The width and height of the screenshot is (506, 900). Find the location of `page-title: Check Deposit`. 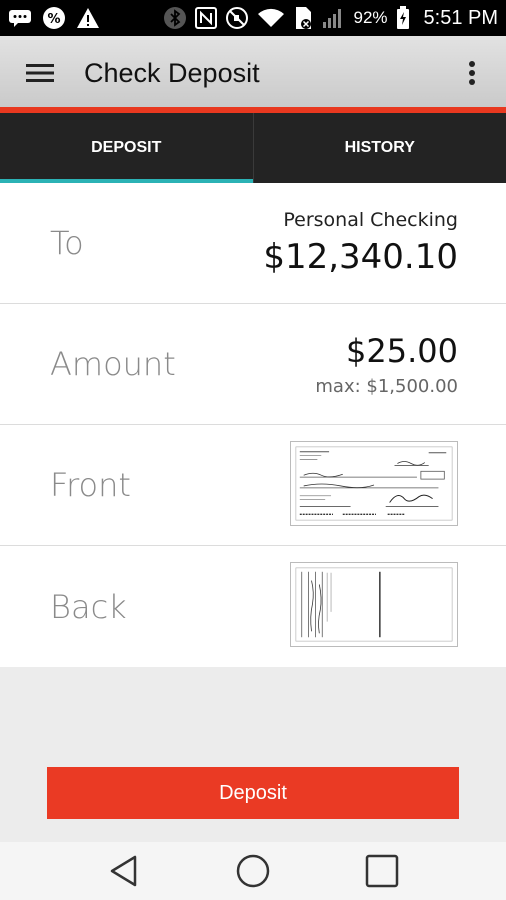

page-title: Check Deposit is located at coordinates (172, 72).